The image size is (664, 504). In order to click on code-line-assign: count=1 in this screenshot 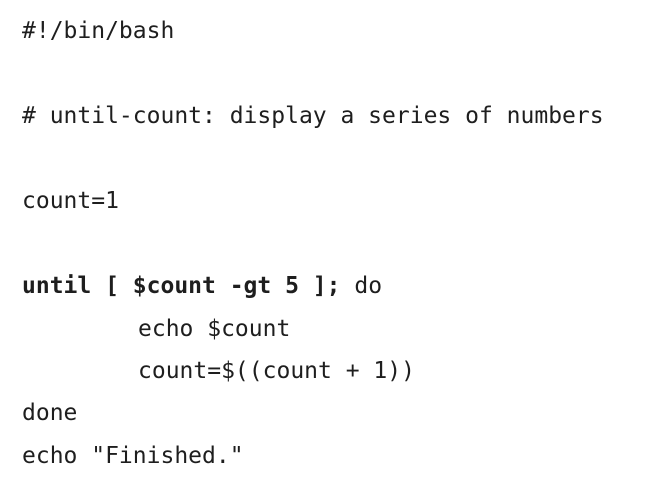, I will do `click(70, 201)`.